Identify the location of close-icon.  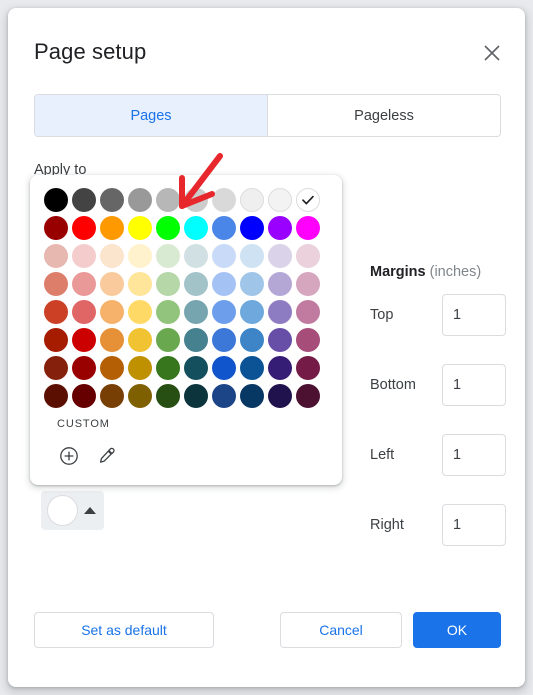
(492, 53).